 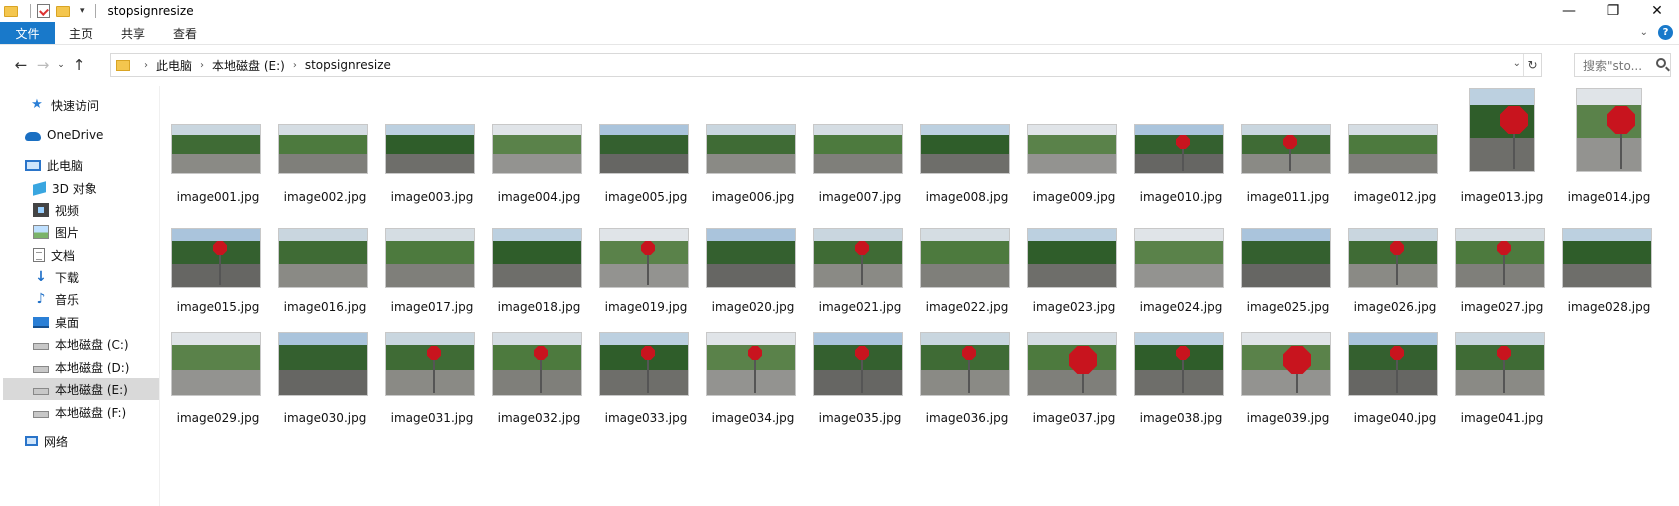 I want to click on file-item: image022.jpg, so click(x=967, y=273).